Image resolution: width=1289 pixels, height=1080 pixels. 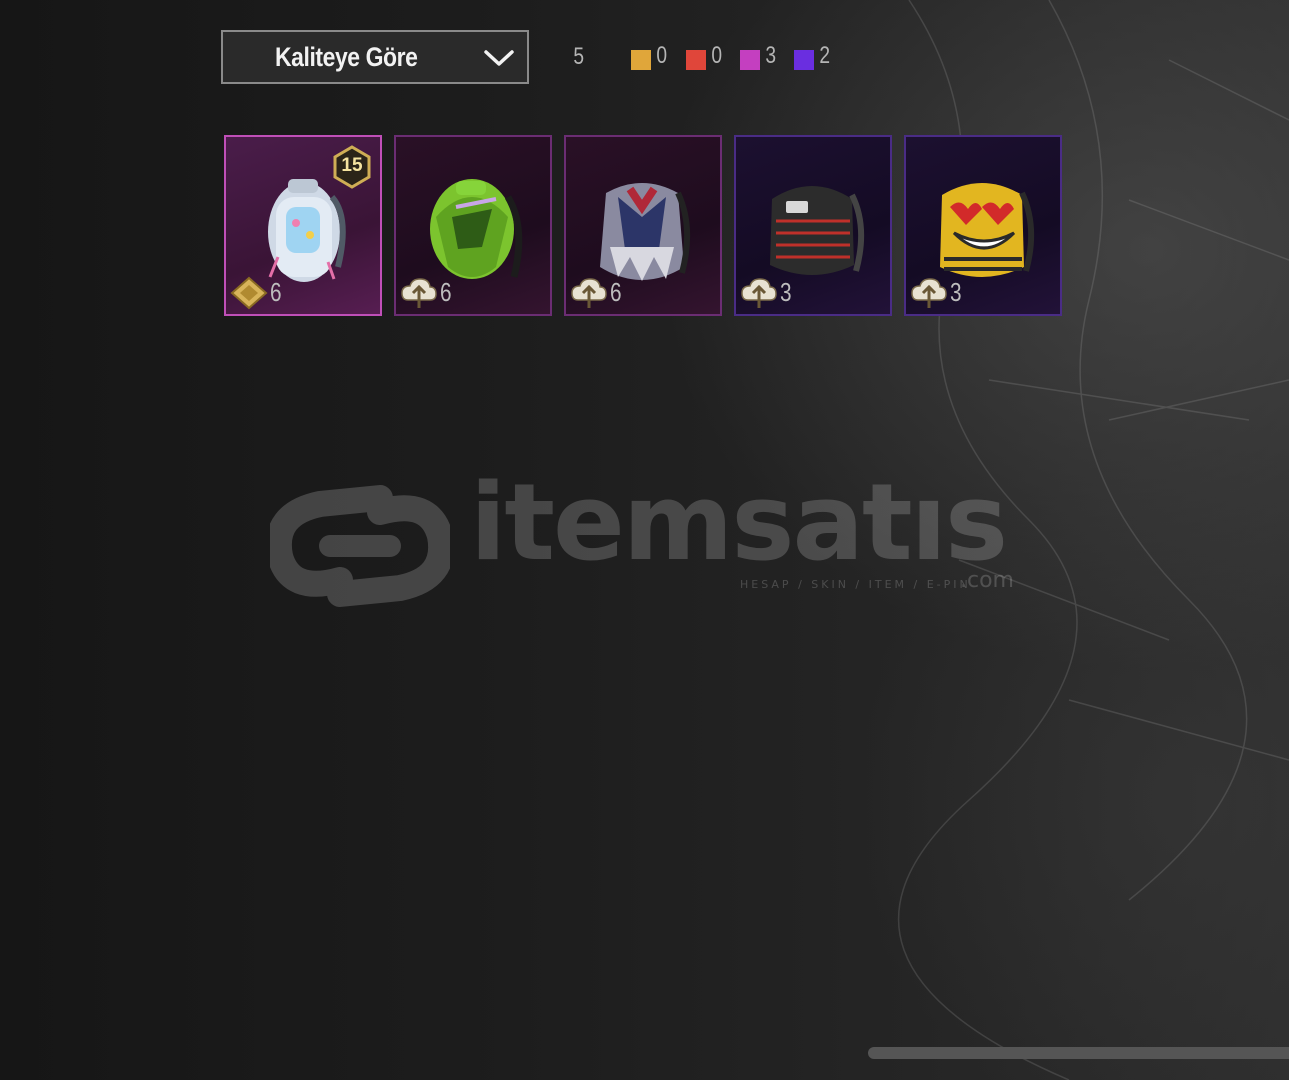 What do you see at coordinates (249, 293) in the screenshot?
I see `diamond-coupon-icon` at bounding box center [249, 293].